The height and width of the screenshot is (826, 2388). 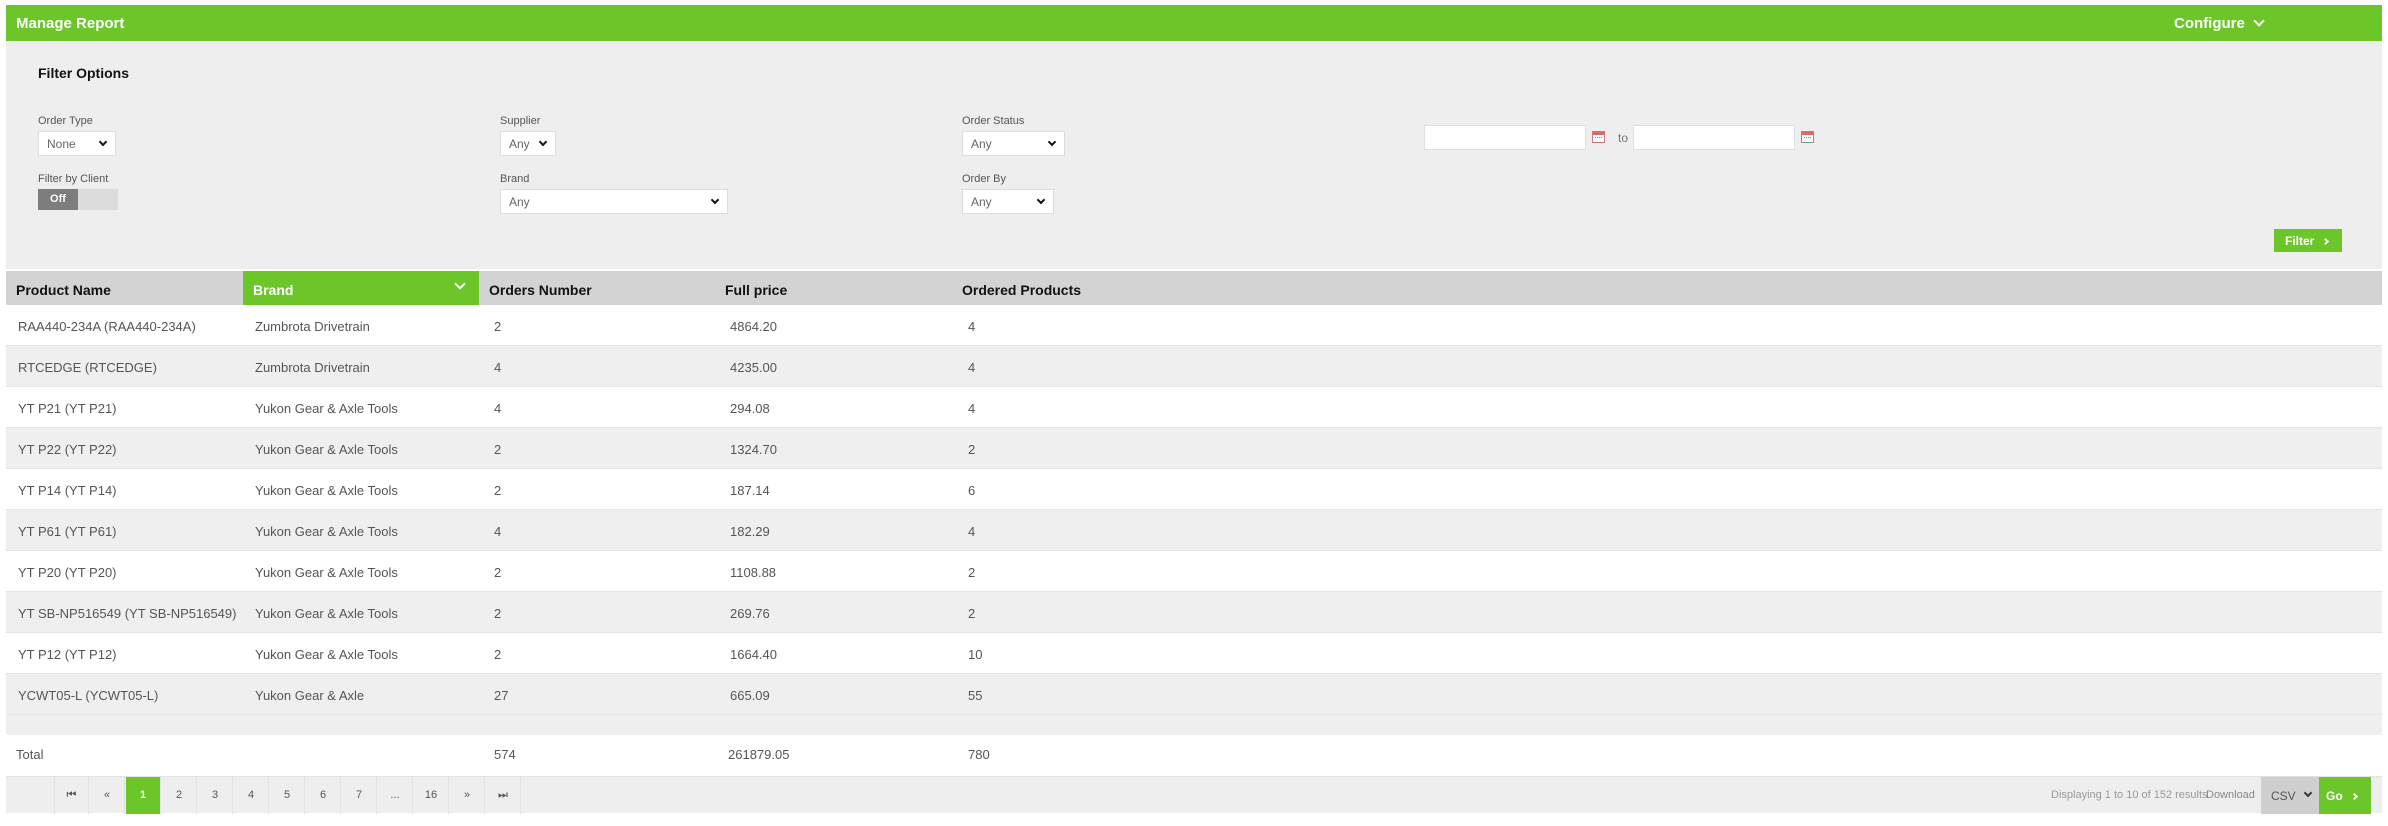 What do you see at coordinates (1102, 288) in the screenshot?
I see `column-header-ordered-products: Ordered Products` at bounding box center [1102, 288].